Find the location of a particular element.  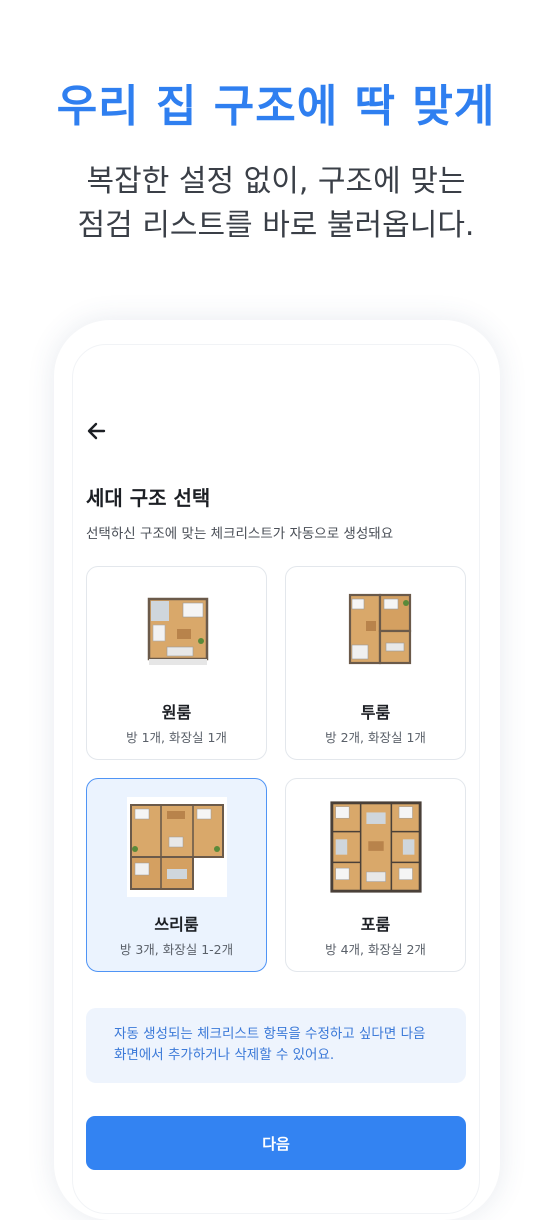

page-description: 선택하신 구조에 맞는 체크리스트가 자동으로 생성돼요 is located at coordinates (240, 534).